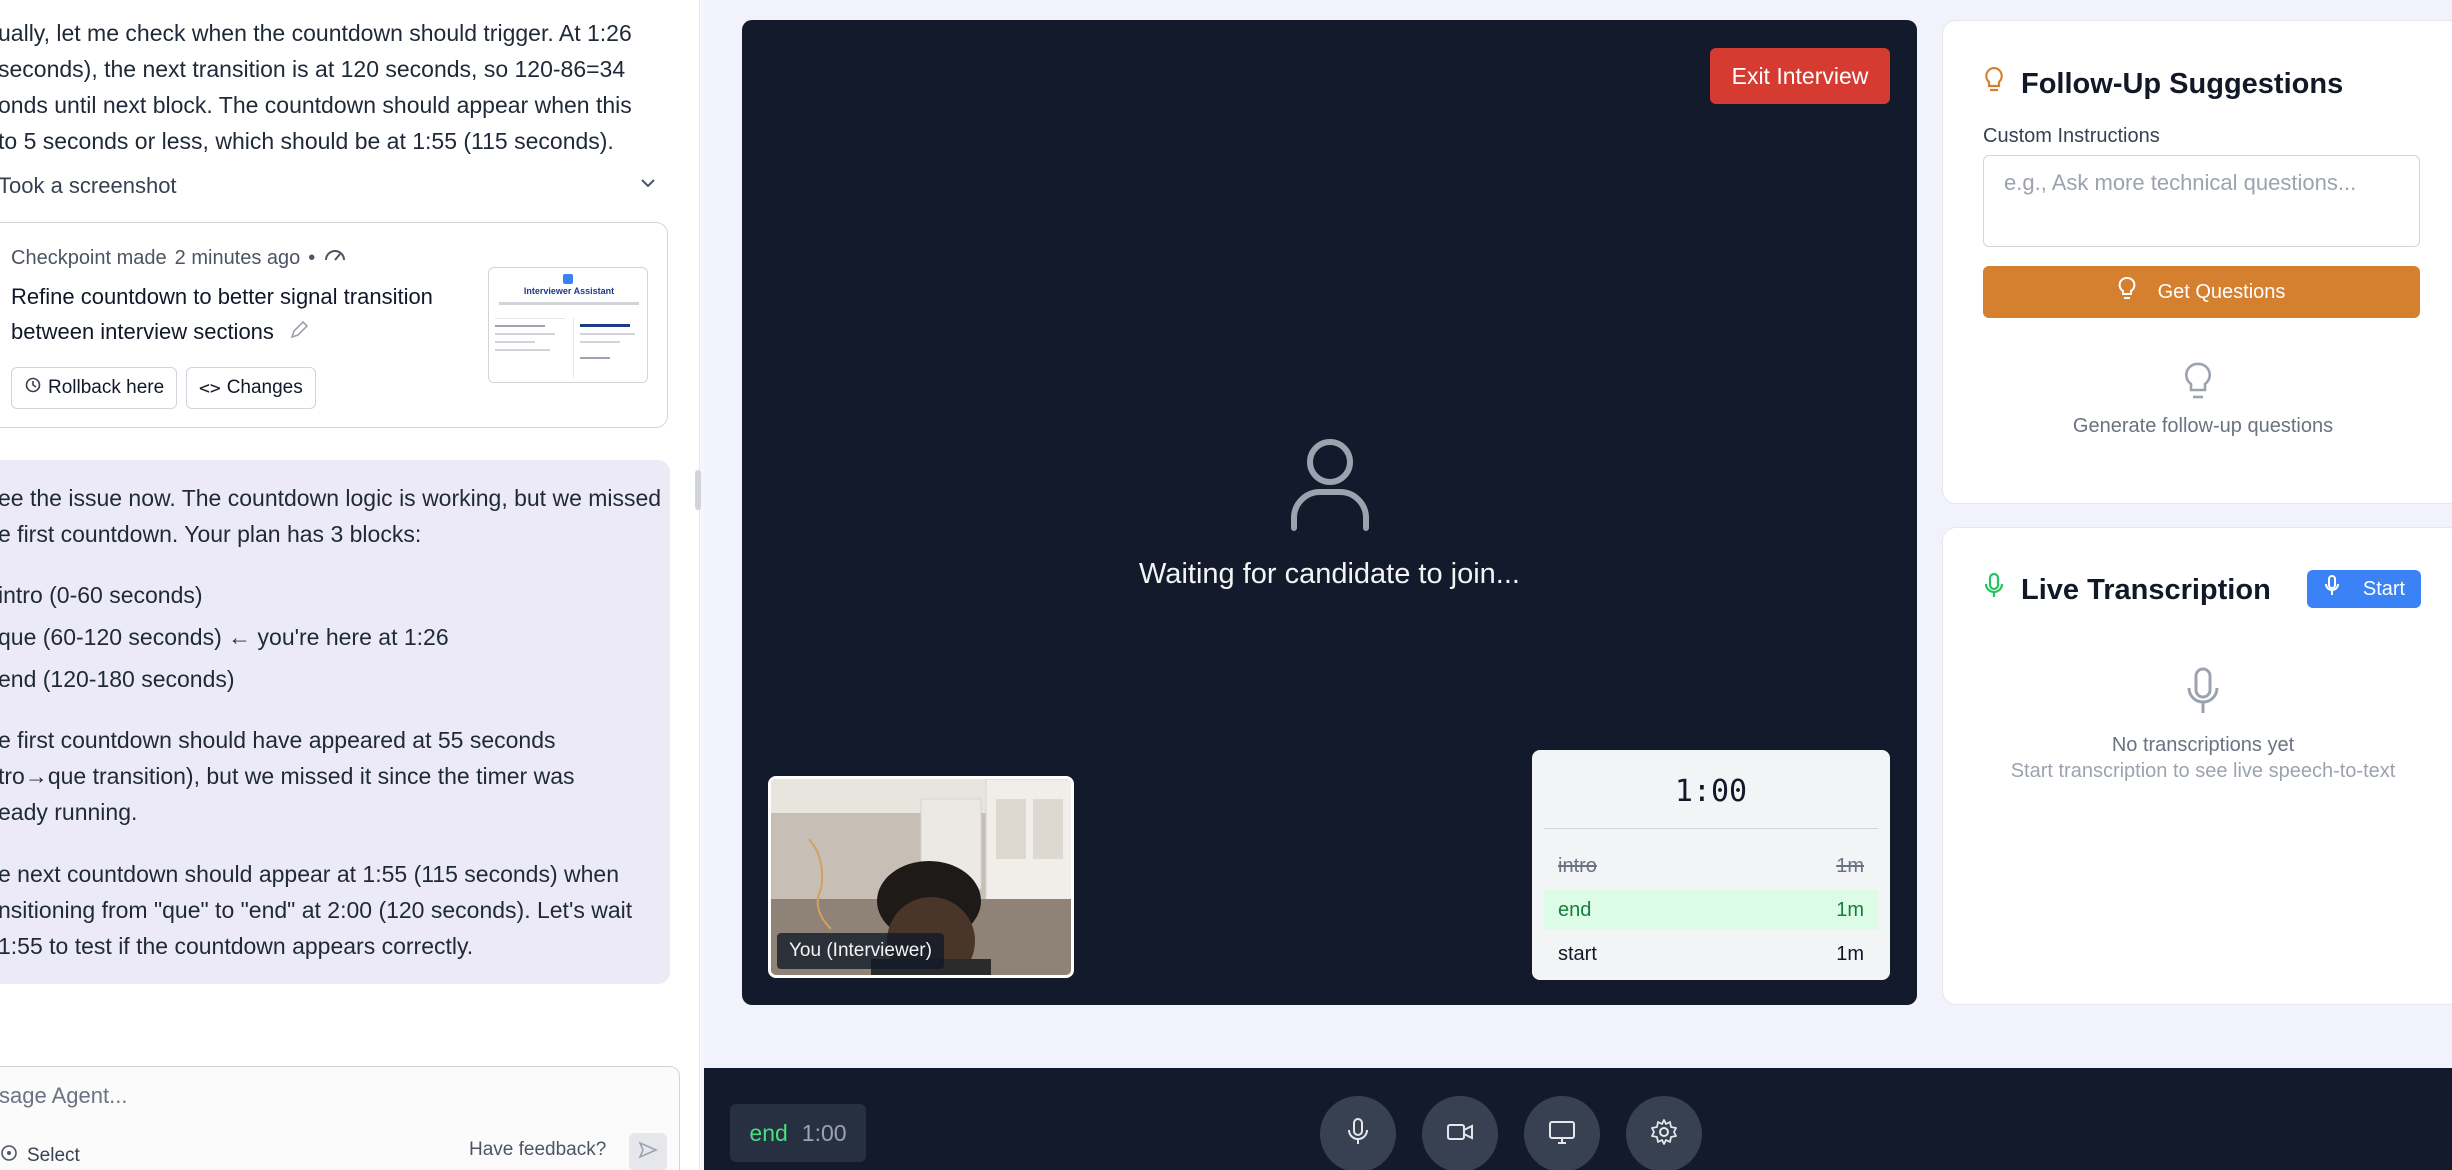 The width and height of the screenshot is (2452, 1170). What do you see at coordinates (237, 257) in the screenshot?
I see `checkpoint-time: 2 minutes ago` at bounding box center [237, 257].